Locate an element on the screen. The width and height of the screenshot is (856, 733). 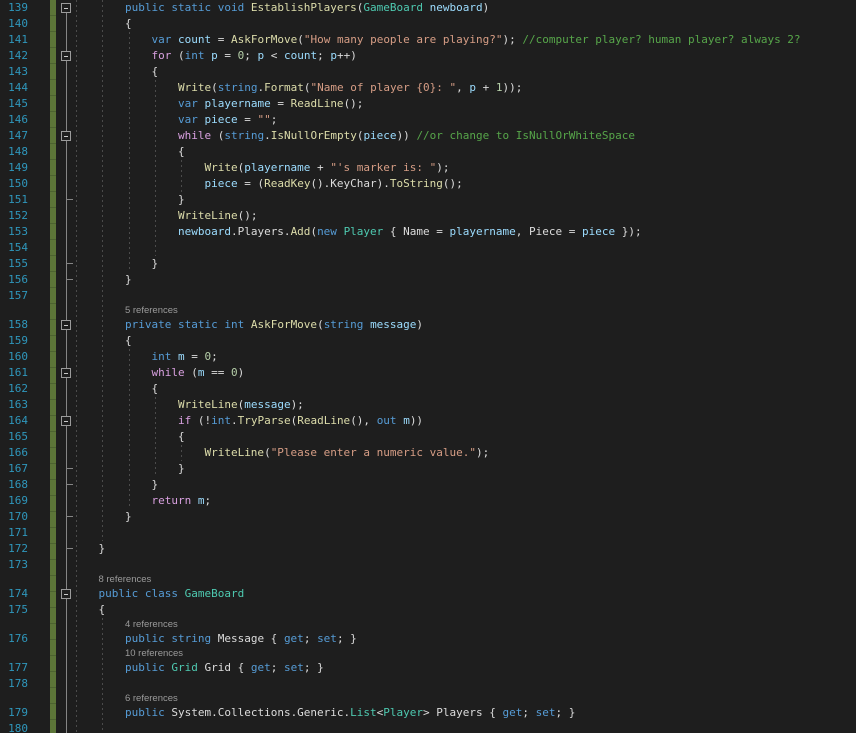
line-number: 158 is located at coordinates (14, 325).